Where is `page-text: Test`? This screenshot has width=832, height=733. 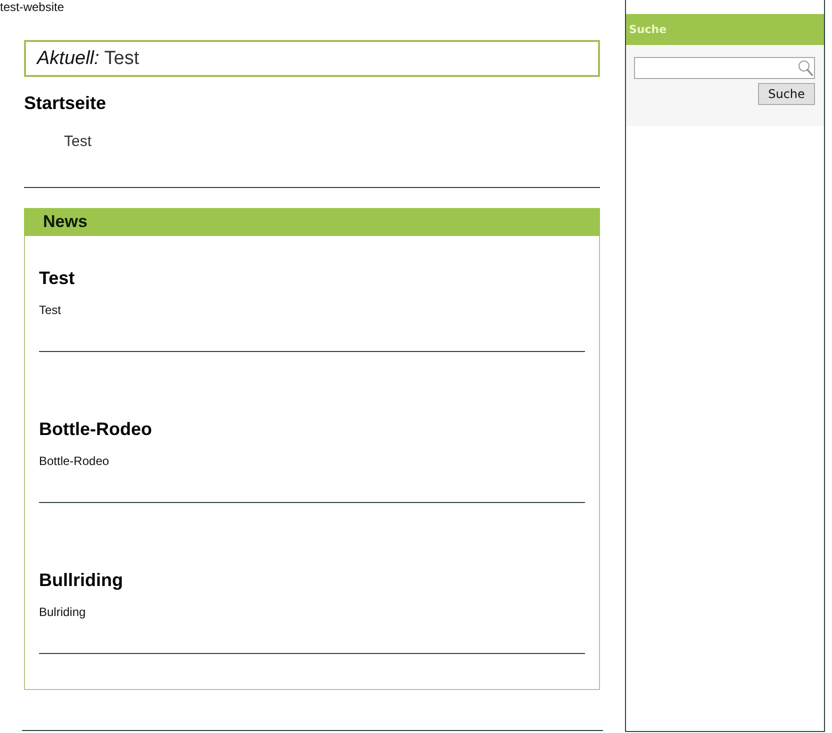 page-text: Test is located at coordinates (78, 142).